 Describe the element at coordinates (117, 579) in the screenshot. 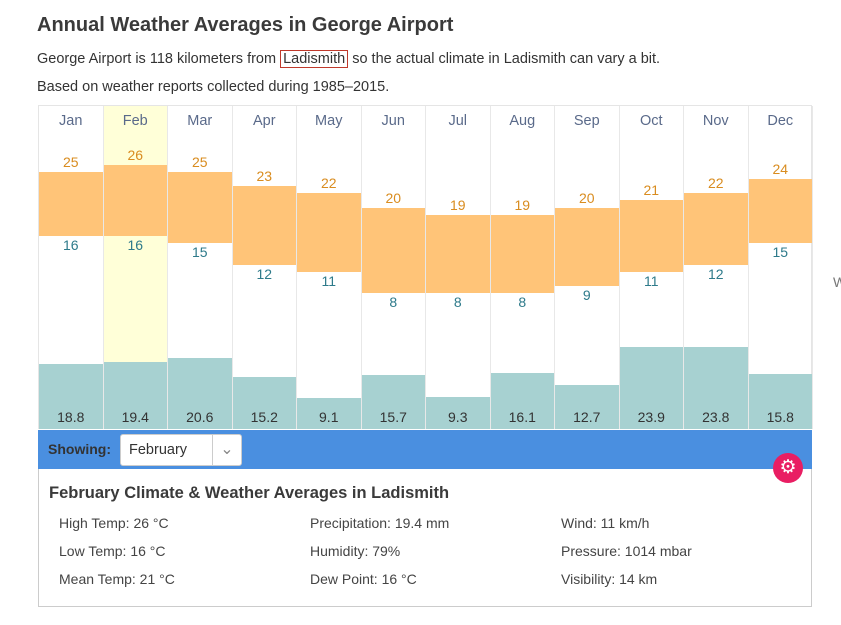

I see `detail-field: Mean Temp: 21 °C` at that location.